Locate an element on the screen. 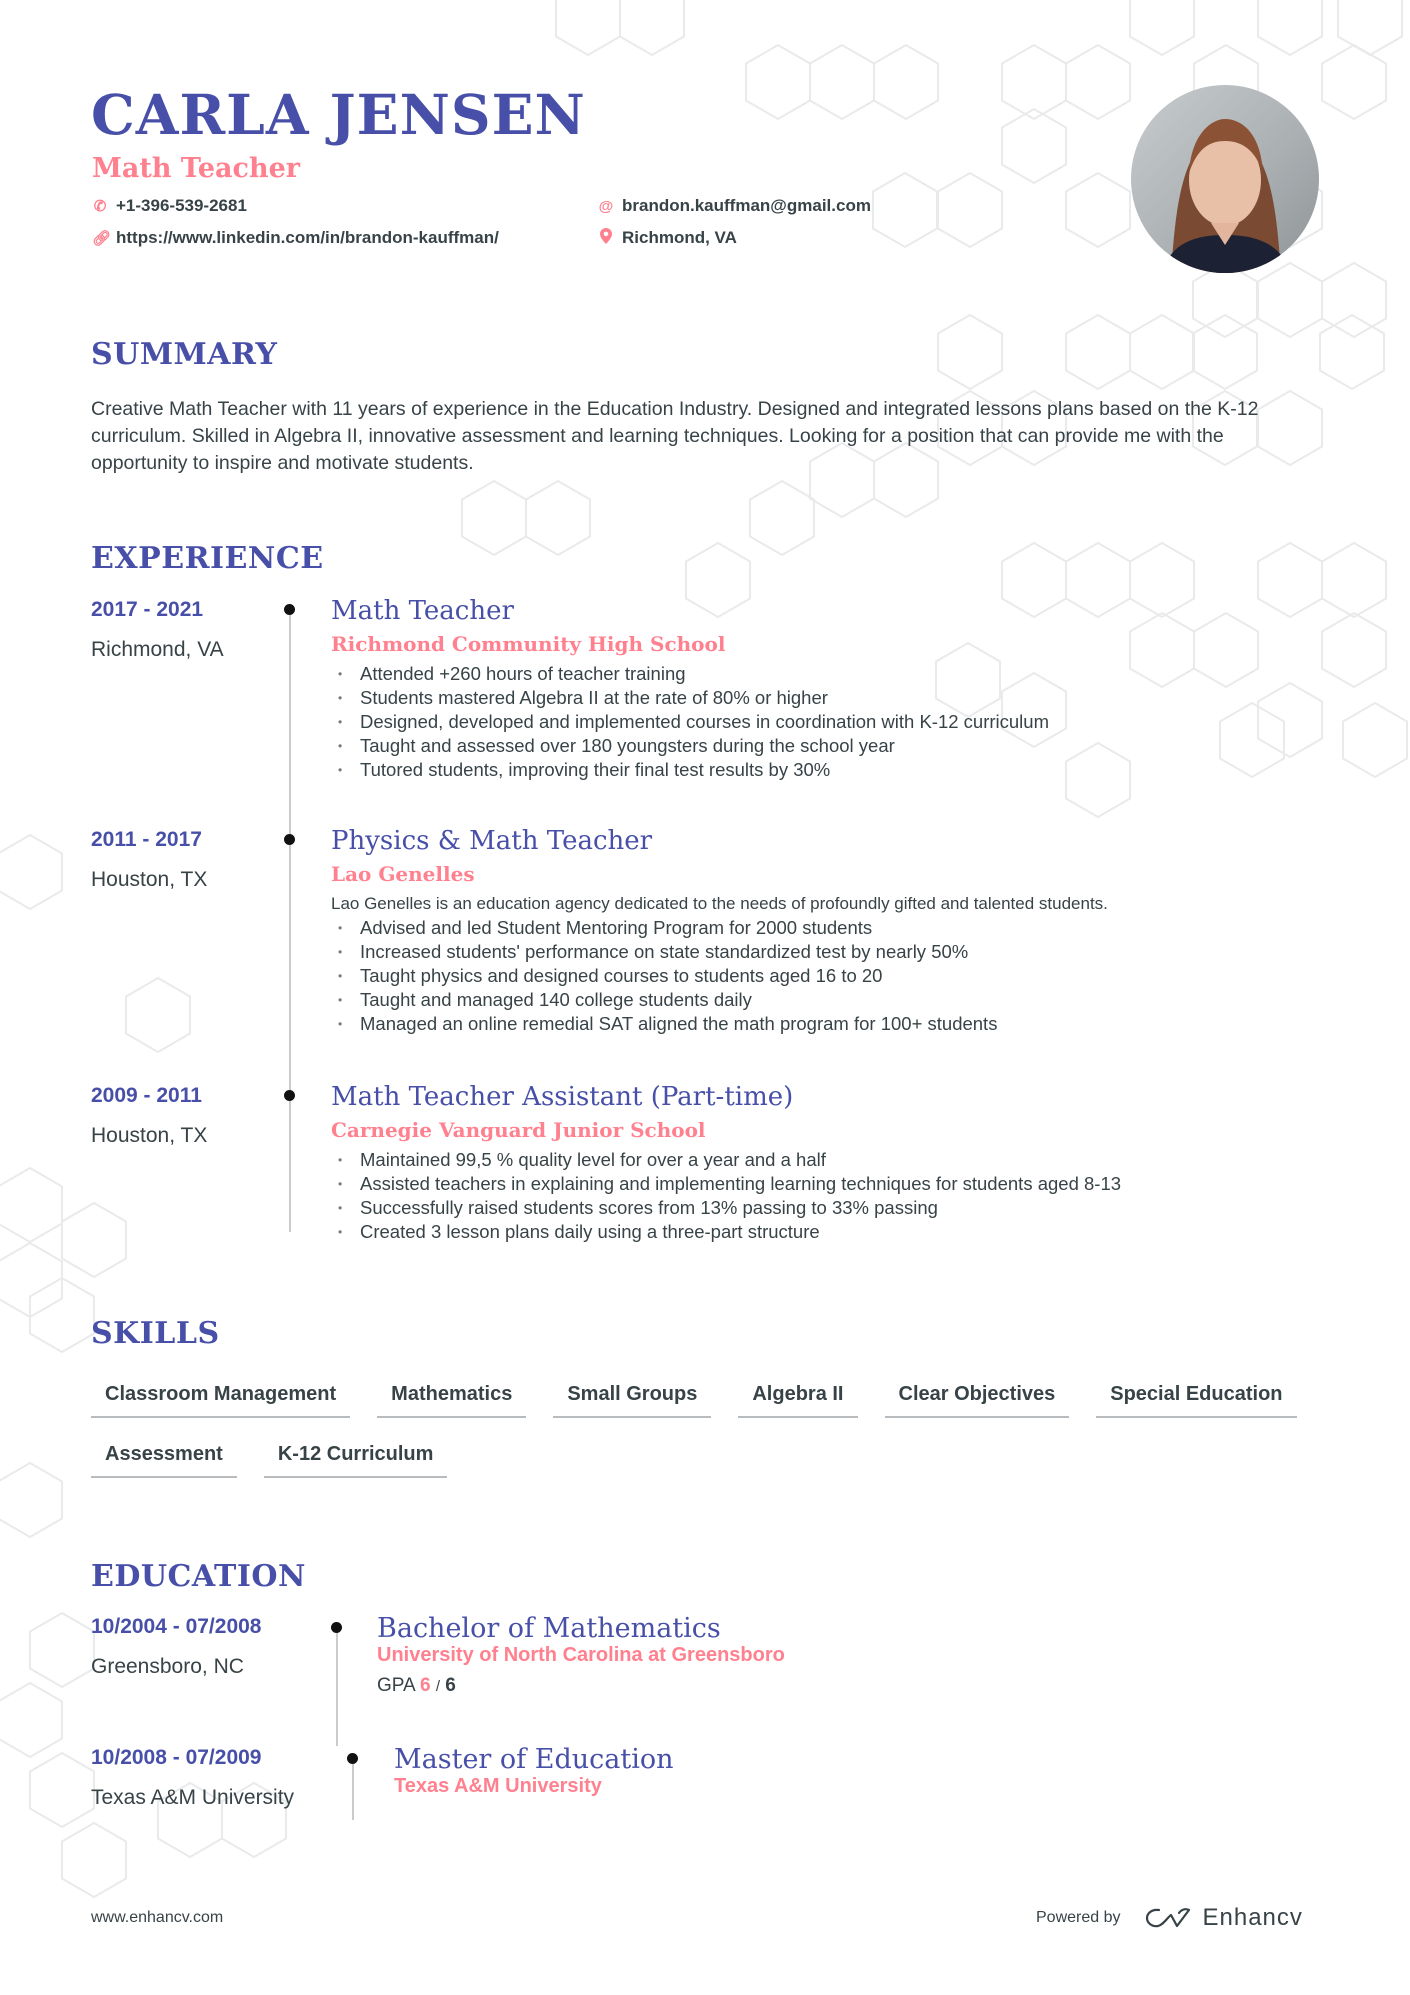 Image resolution: width=1410 pixels, height=1995 pixels. education-school: Texas A&M University is located at coordinates (498, 1786).